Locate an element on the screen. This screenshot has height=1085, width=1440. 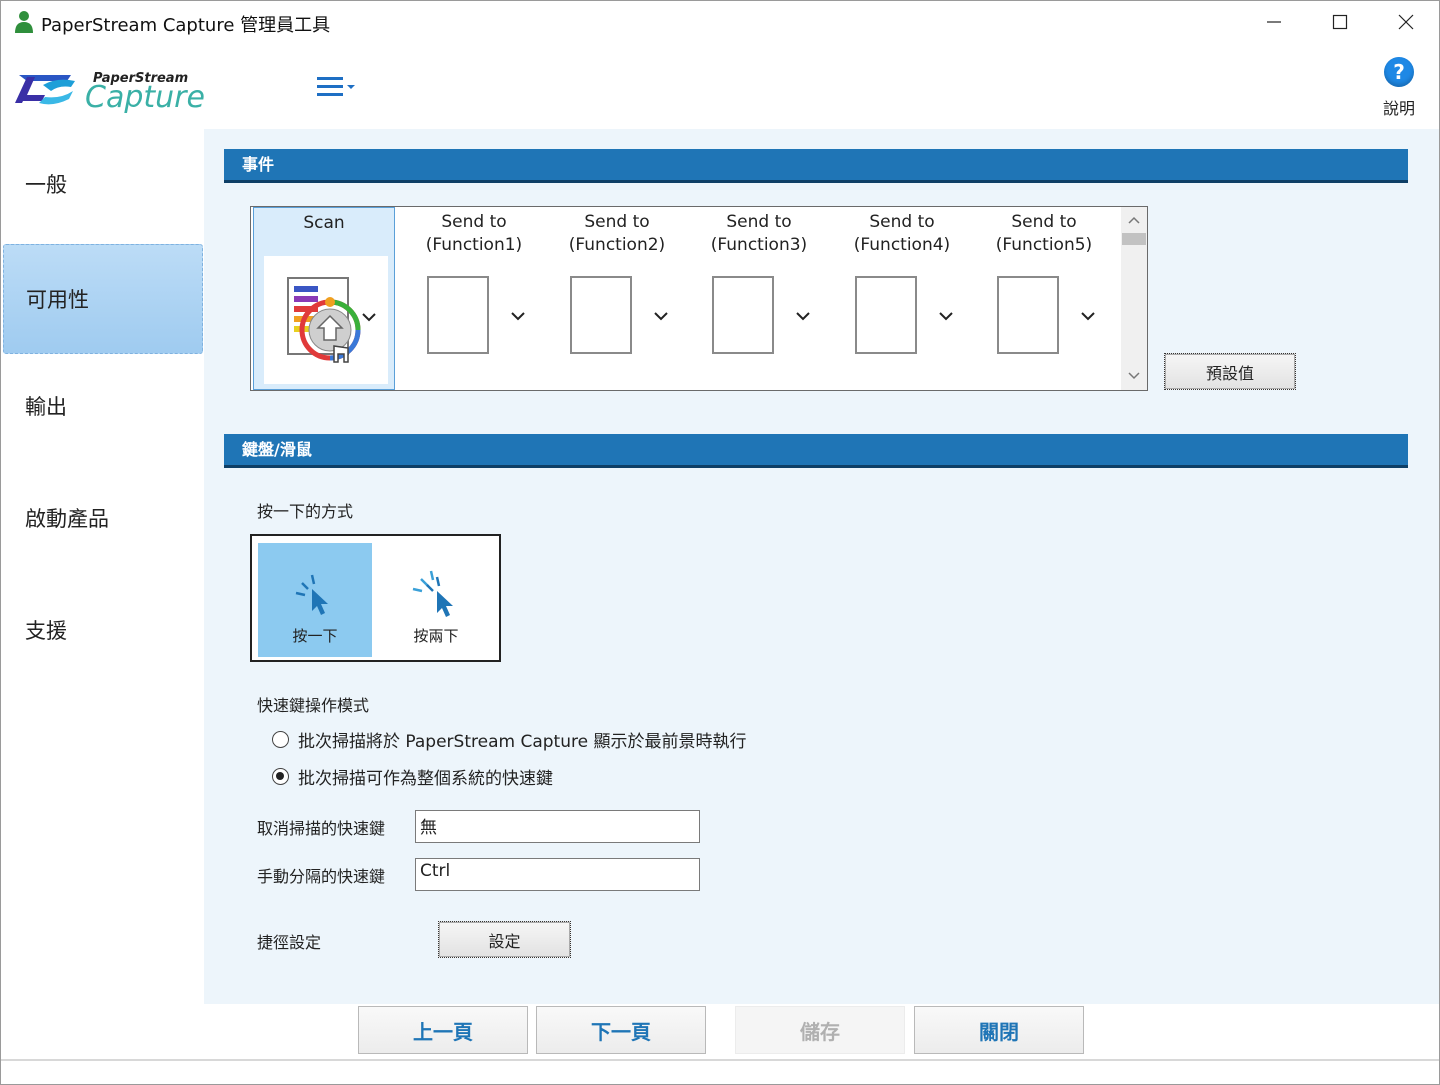
window-title: PaperStream Capture 管理員工具 is located at coordinates (186, 25).